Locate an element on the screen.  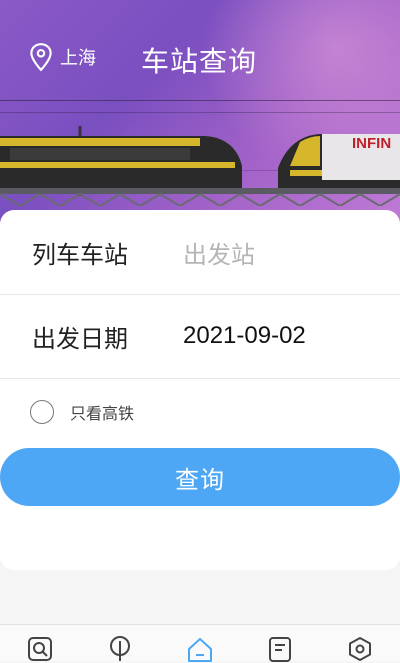
banner-sign-text: INFIN is located at coordinates (371, 143).